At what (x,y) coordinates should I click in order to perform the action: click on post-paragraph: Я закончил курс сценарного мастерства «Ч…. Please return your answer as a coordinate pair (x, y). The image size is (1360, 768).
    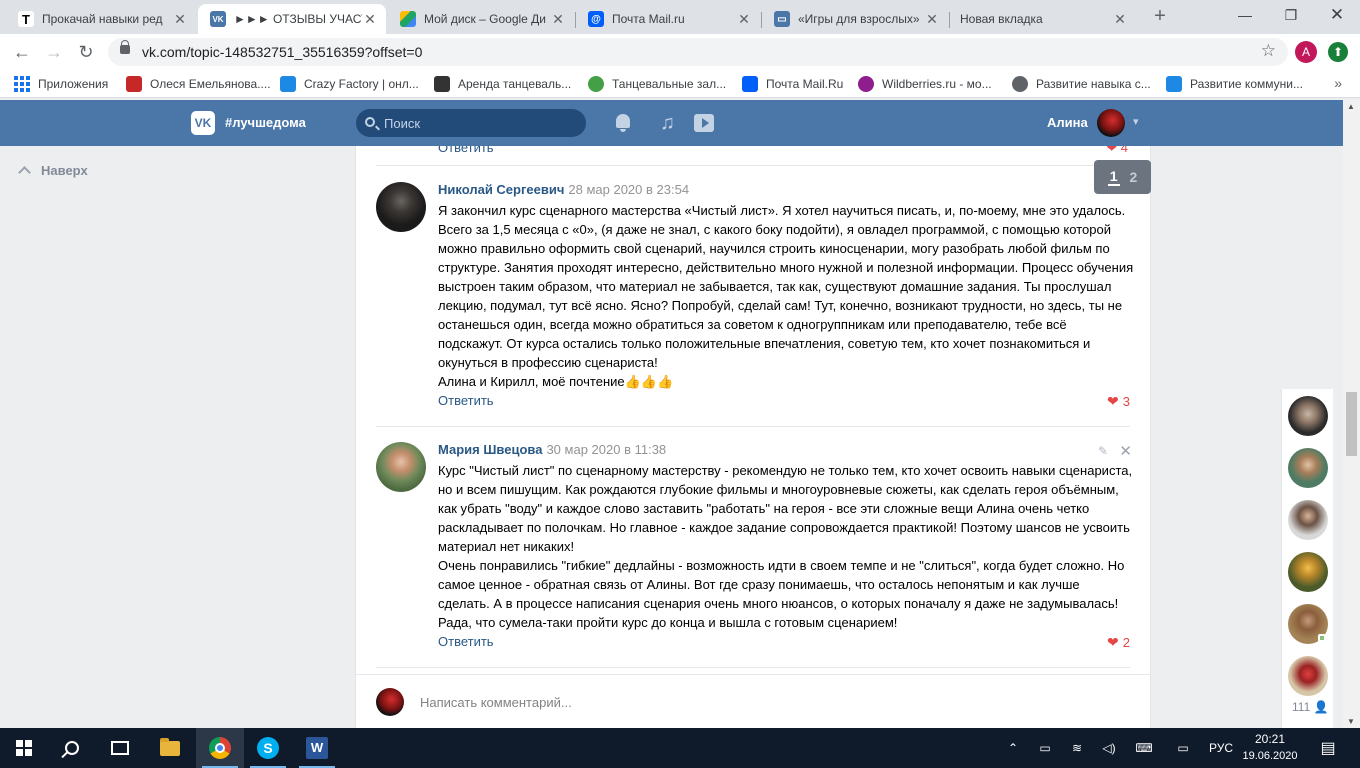
    Looking at the image, I should click on (786, 286).